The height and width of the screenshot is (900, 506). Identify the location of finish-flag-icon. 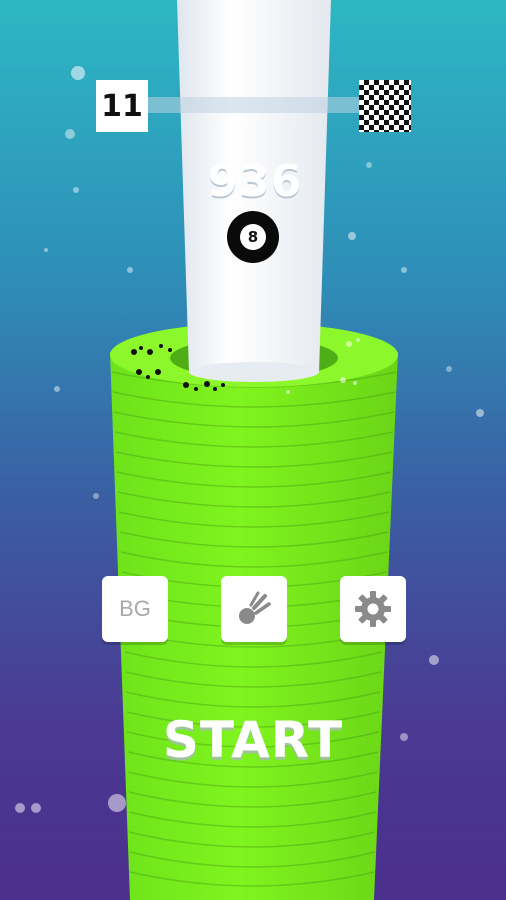
(385, 106).